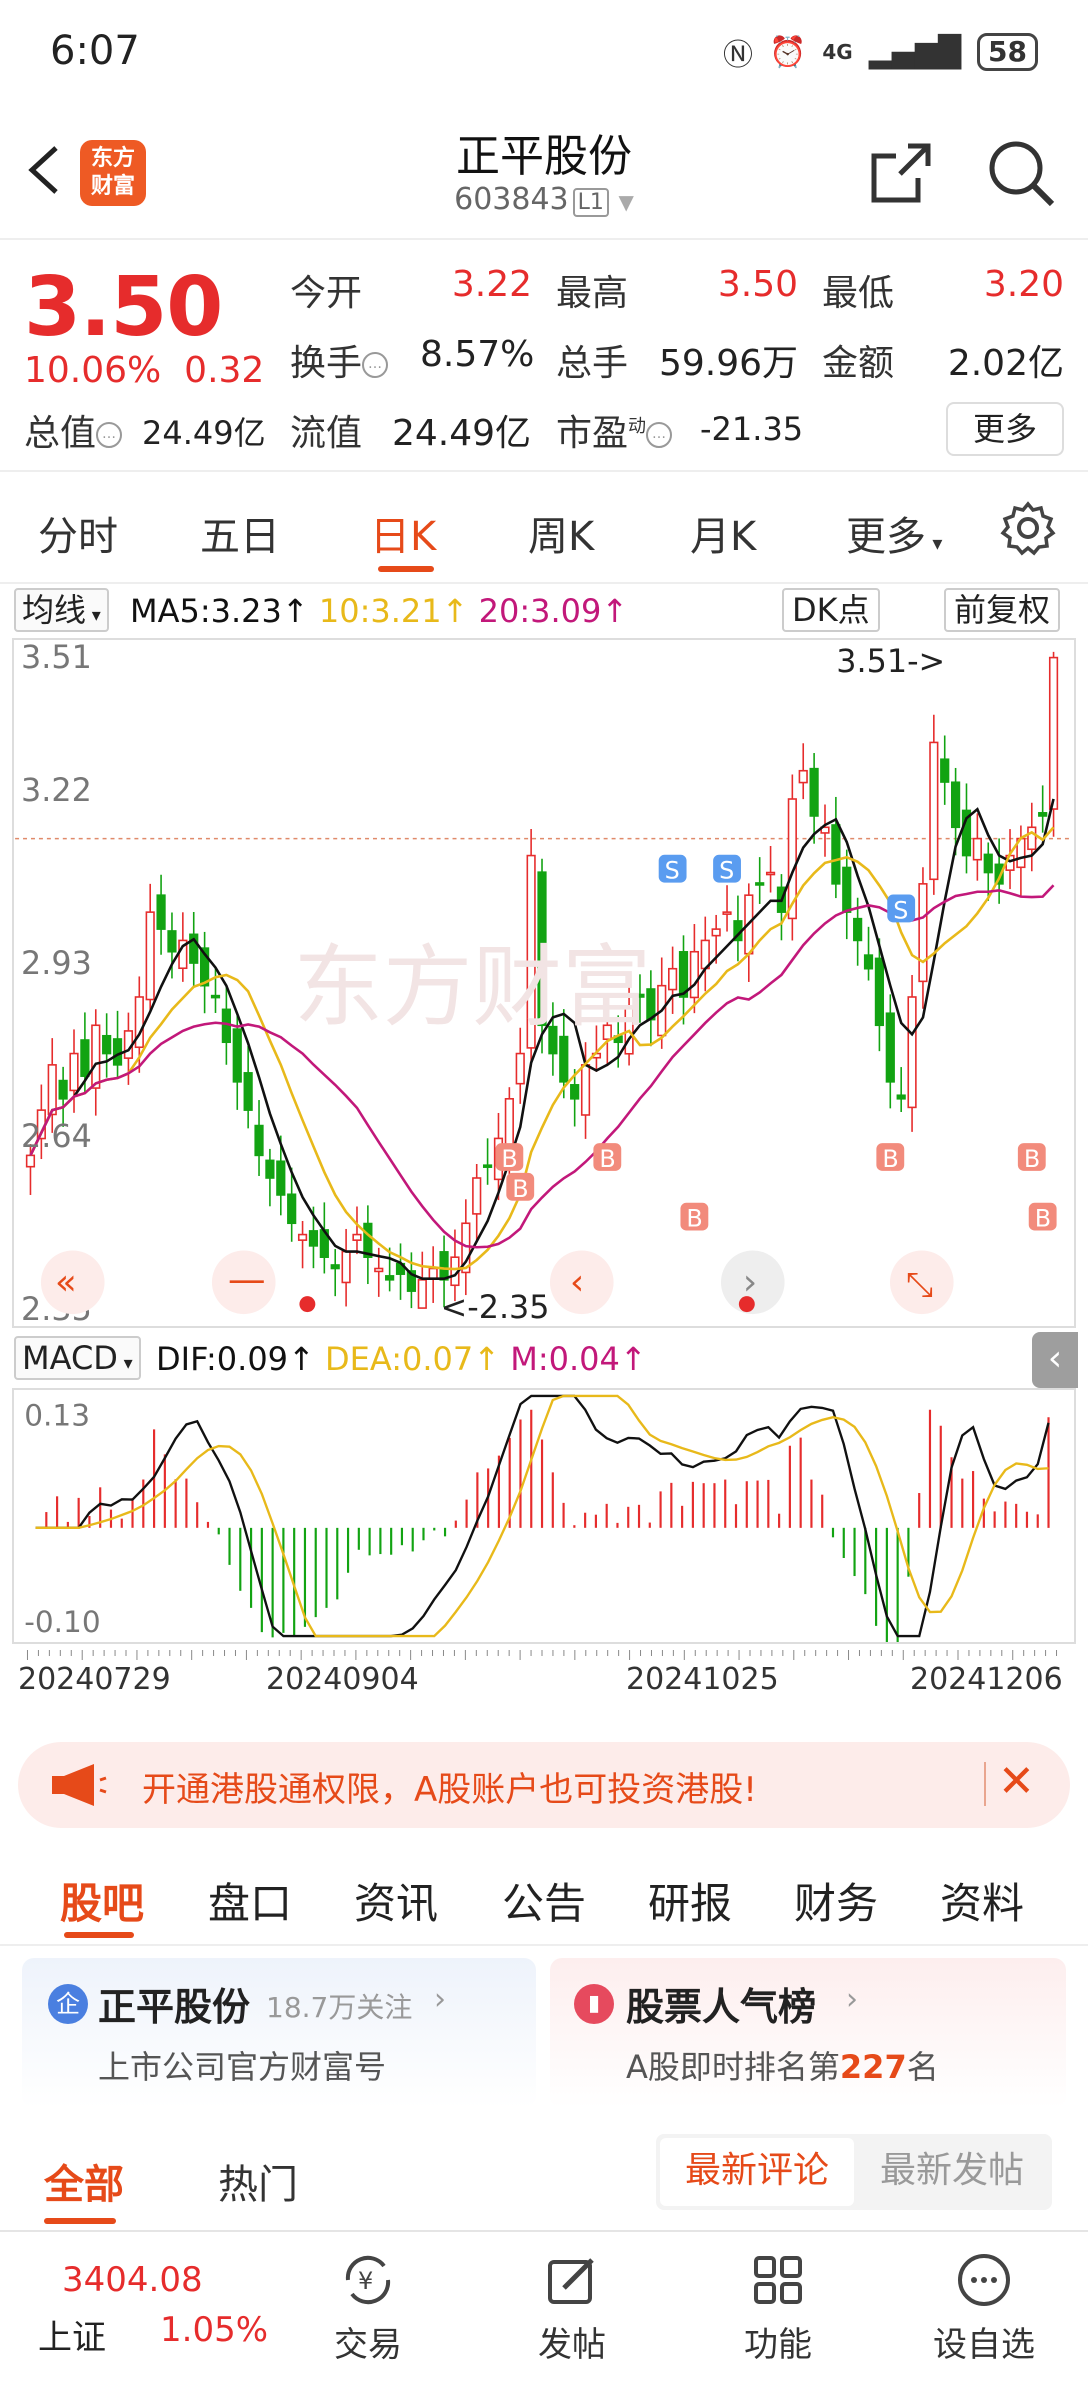 The image size is (1088, 2400). What do you see at coordinates (1021, 173) in the screenshot?
I see `search-icon` at bounding box center [1021, 173].